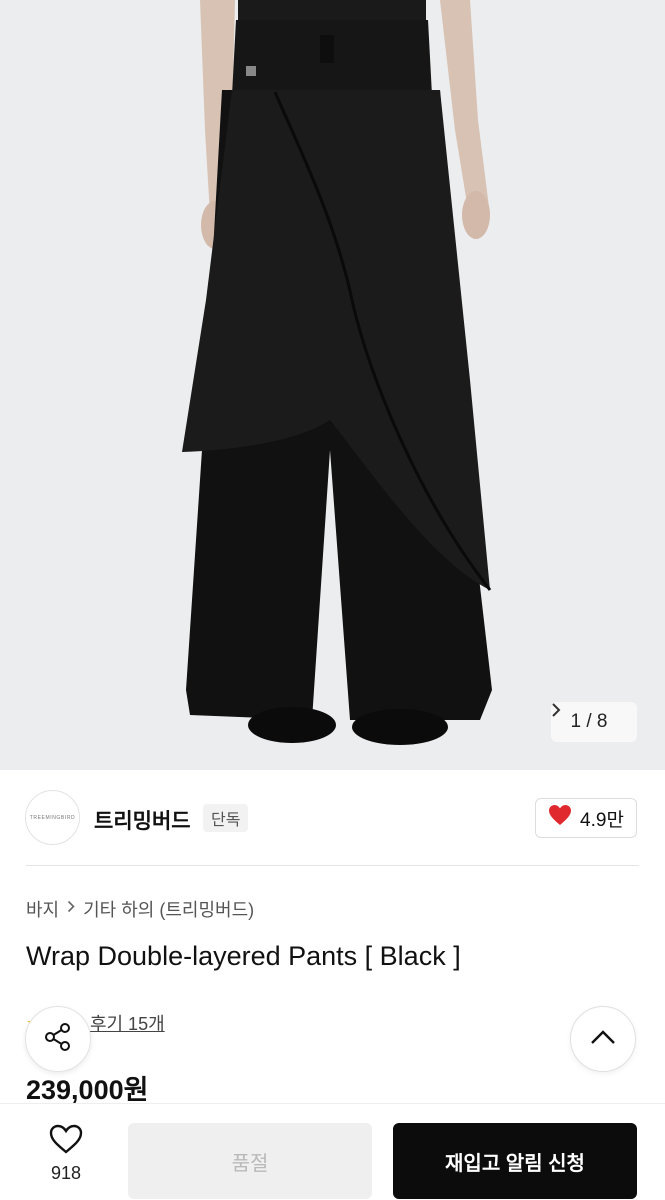 Image resolution: width=665 pixels, height=1200 pixels. Describe the element at coordinates (515, 1161) in the screenshot. I see `restock-alert-button: 재입고 알림 신청` at that location.